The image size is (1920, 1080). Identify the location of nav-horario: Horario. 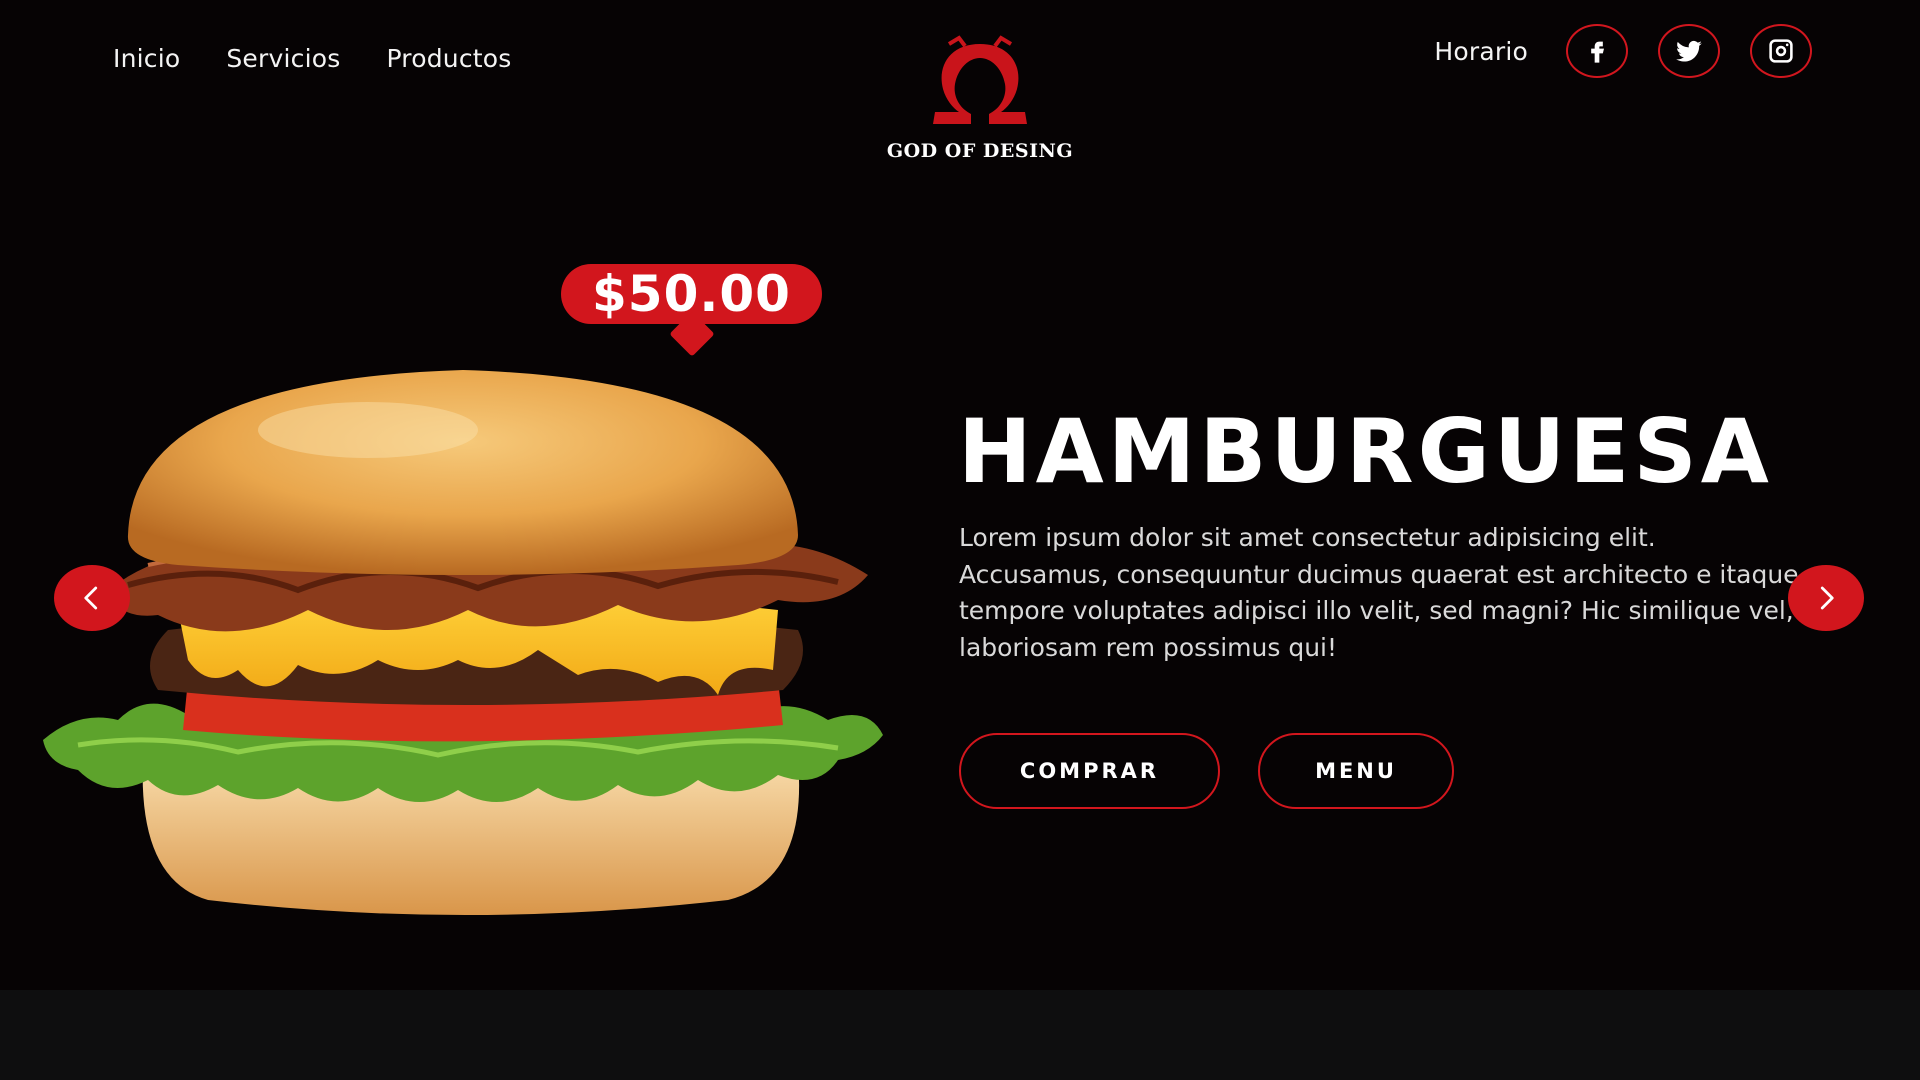
(1481, 51).